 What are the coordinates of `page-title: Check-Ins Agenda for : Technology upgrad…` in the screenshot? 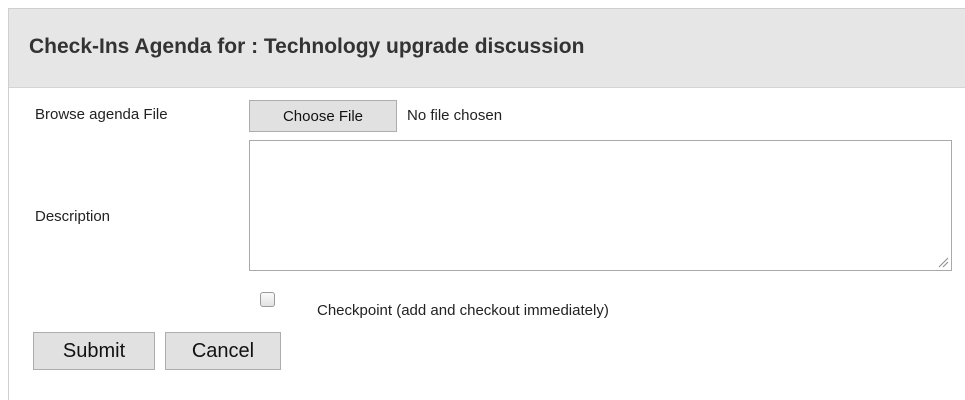 It's located at (307, 46).